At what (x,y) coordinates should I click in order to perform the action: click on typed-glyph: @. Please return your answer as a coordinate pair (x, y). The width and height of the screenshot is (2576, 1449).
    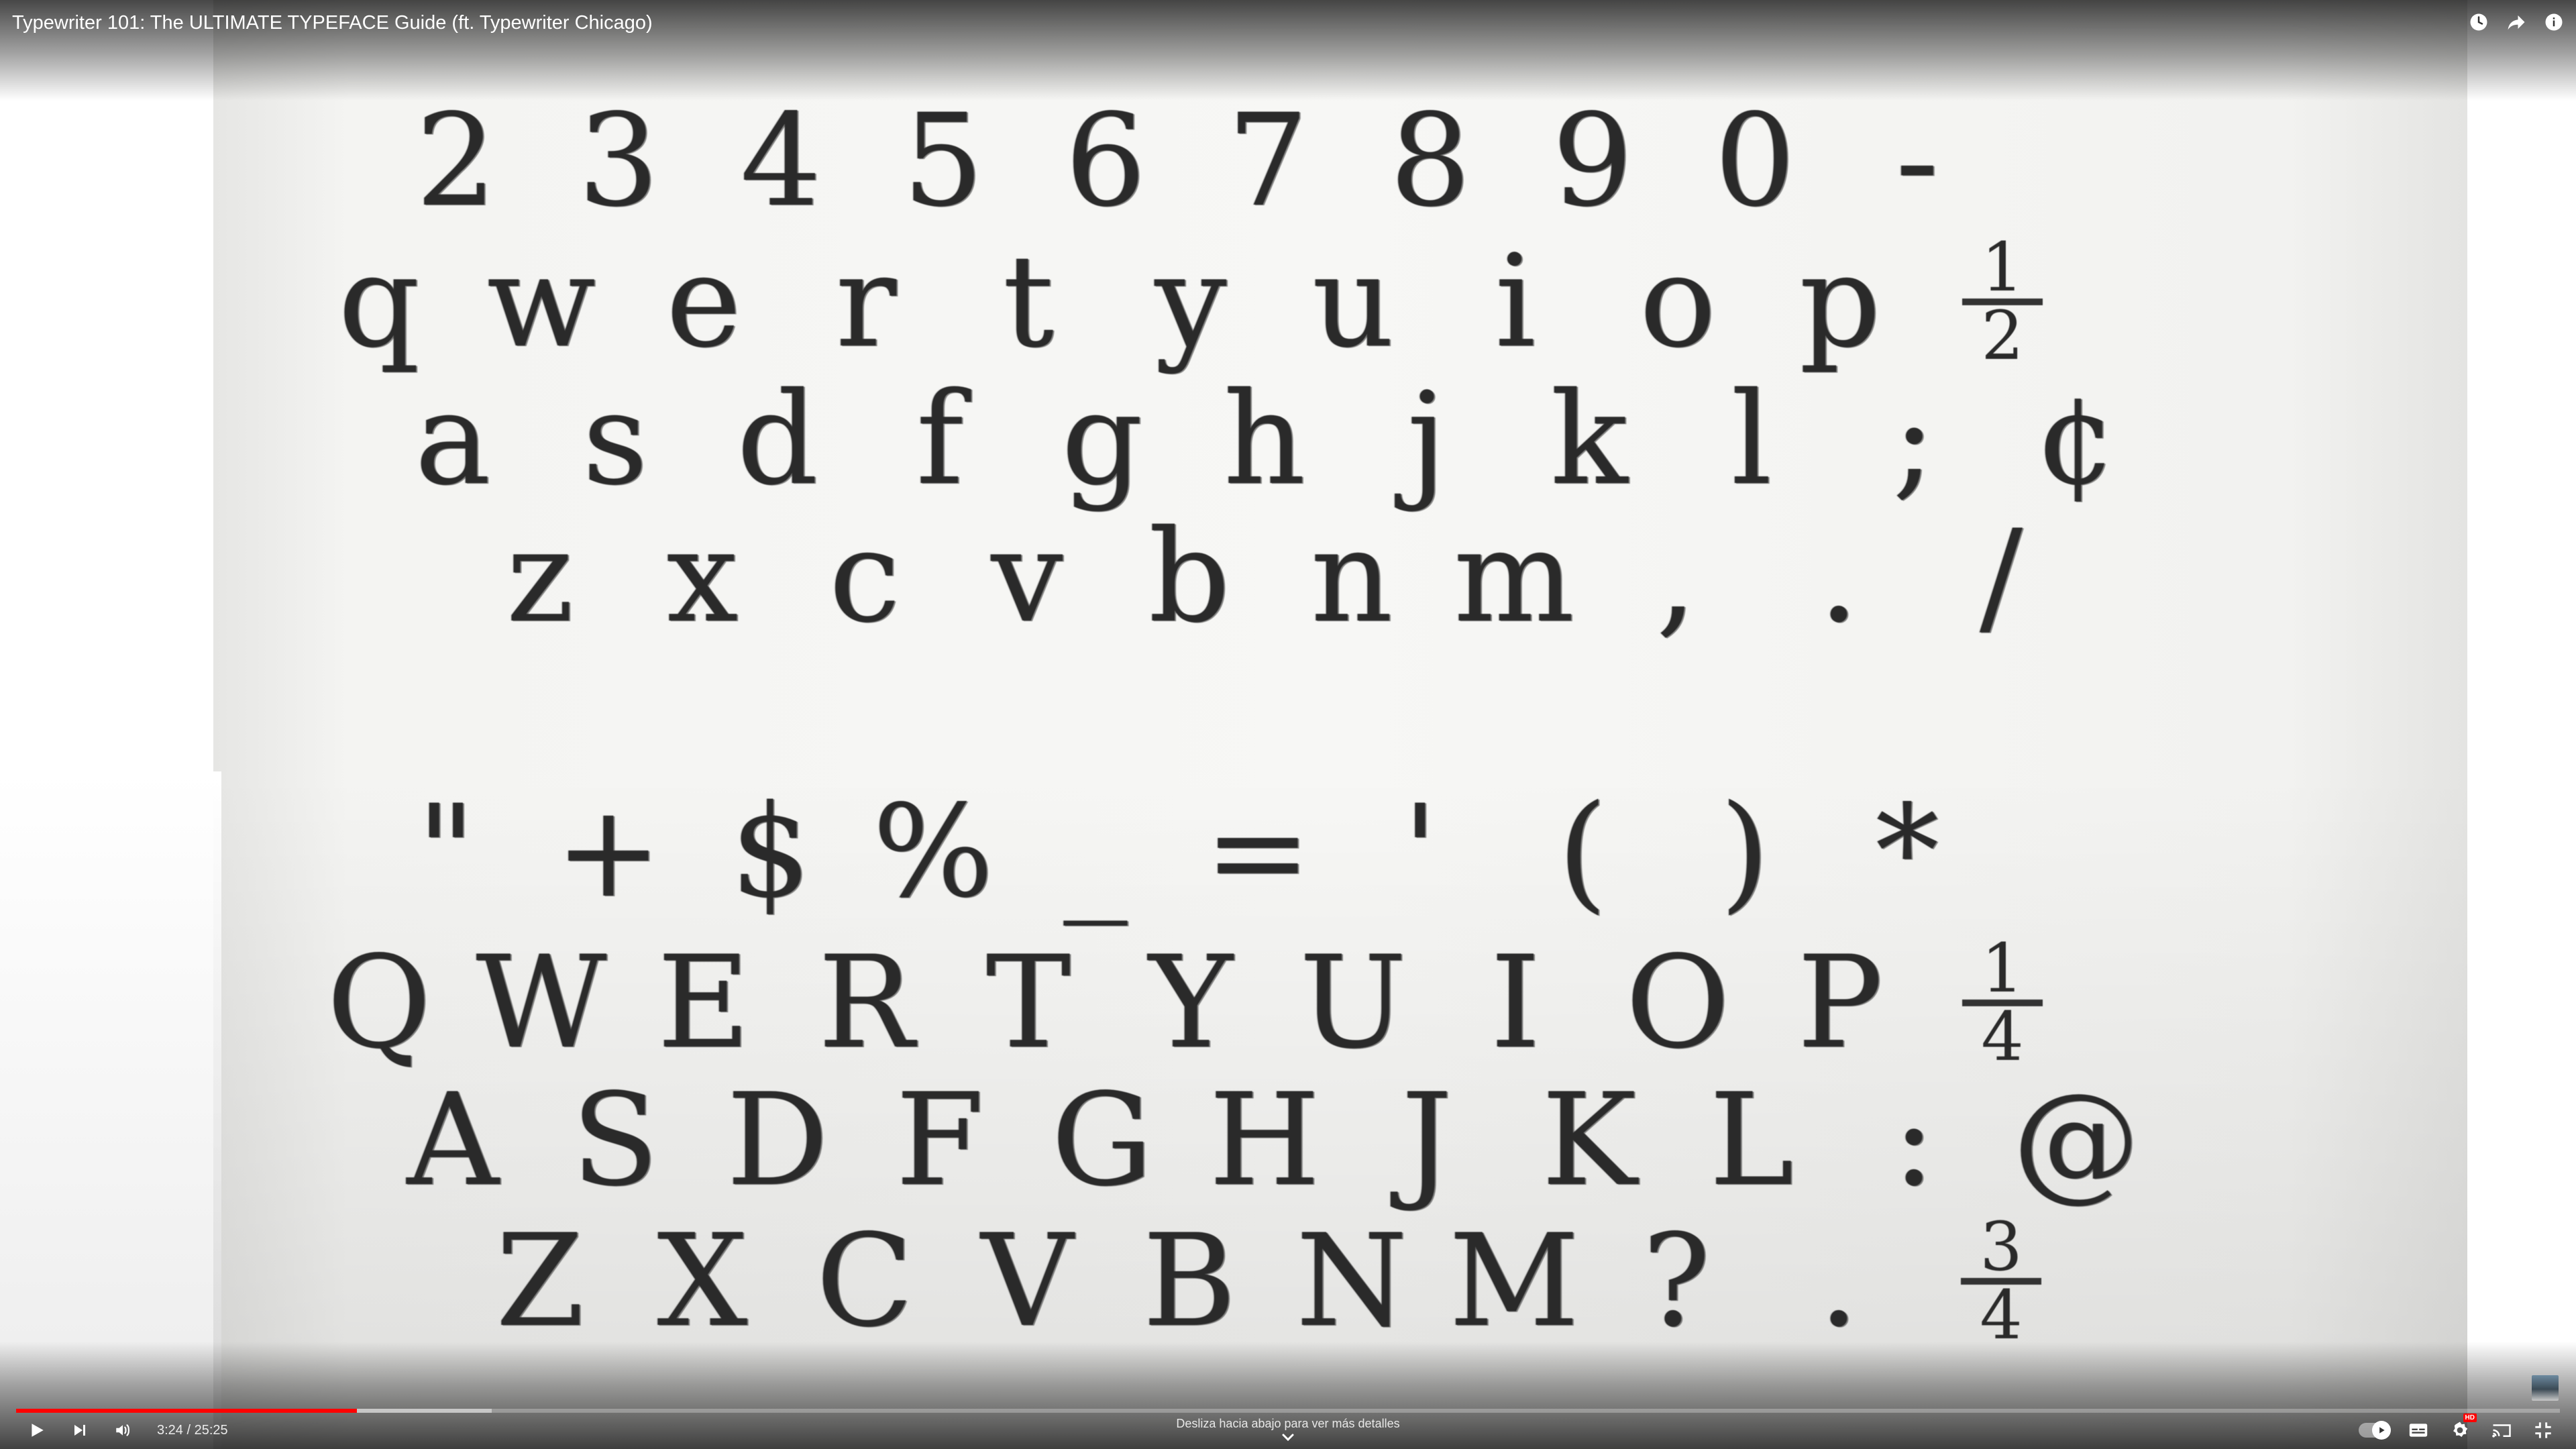
    Looking at the image, I should click on (2076, 1140).